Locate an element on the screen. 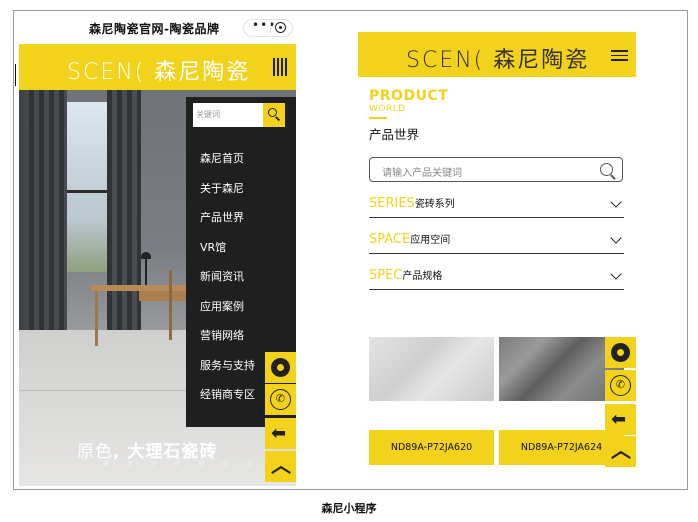 This screenshot has height=522, width=698. miniprogram-titlebar: 森尼陶瓷官网-陶瓷品牌 ••• is located at coordinates (157, 28).